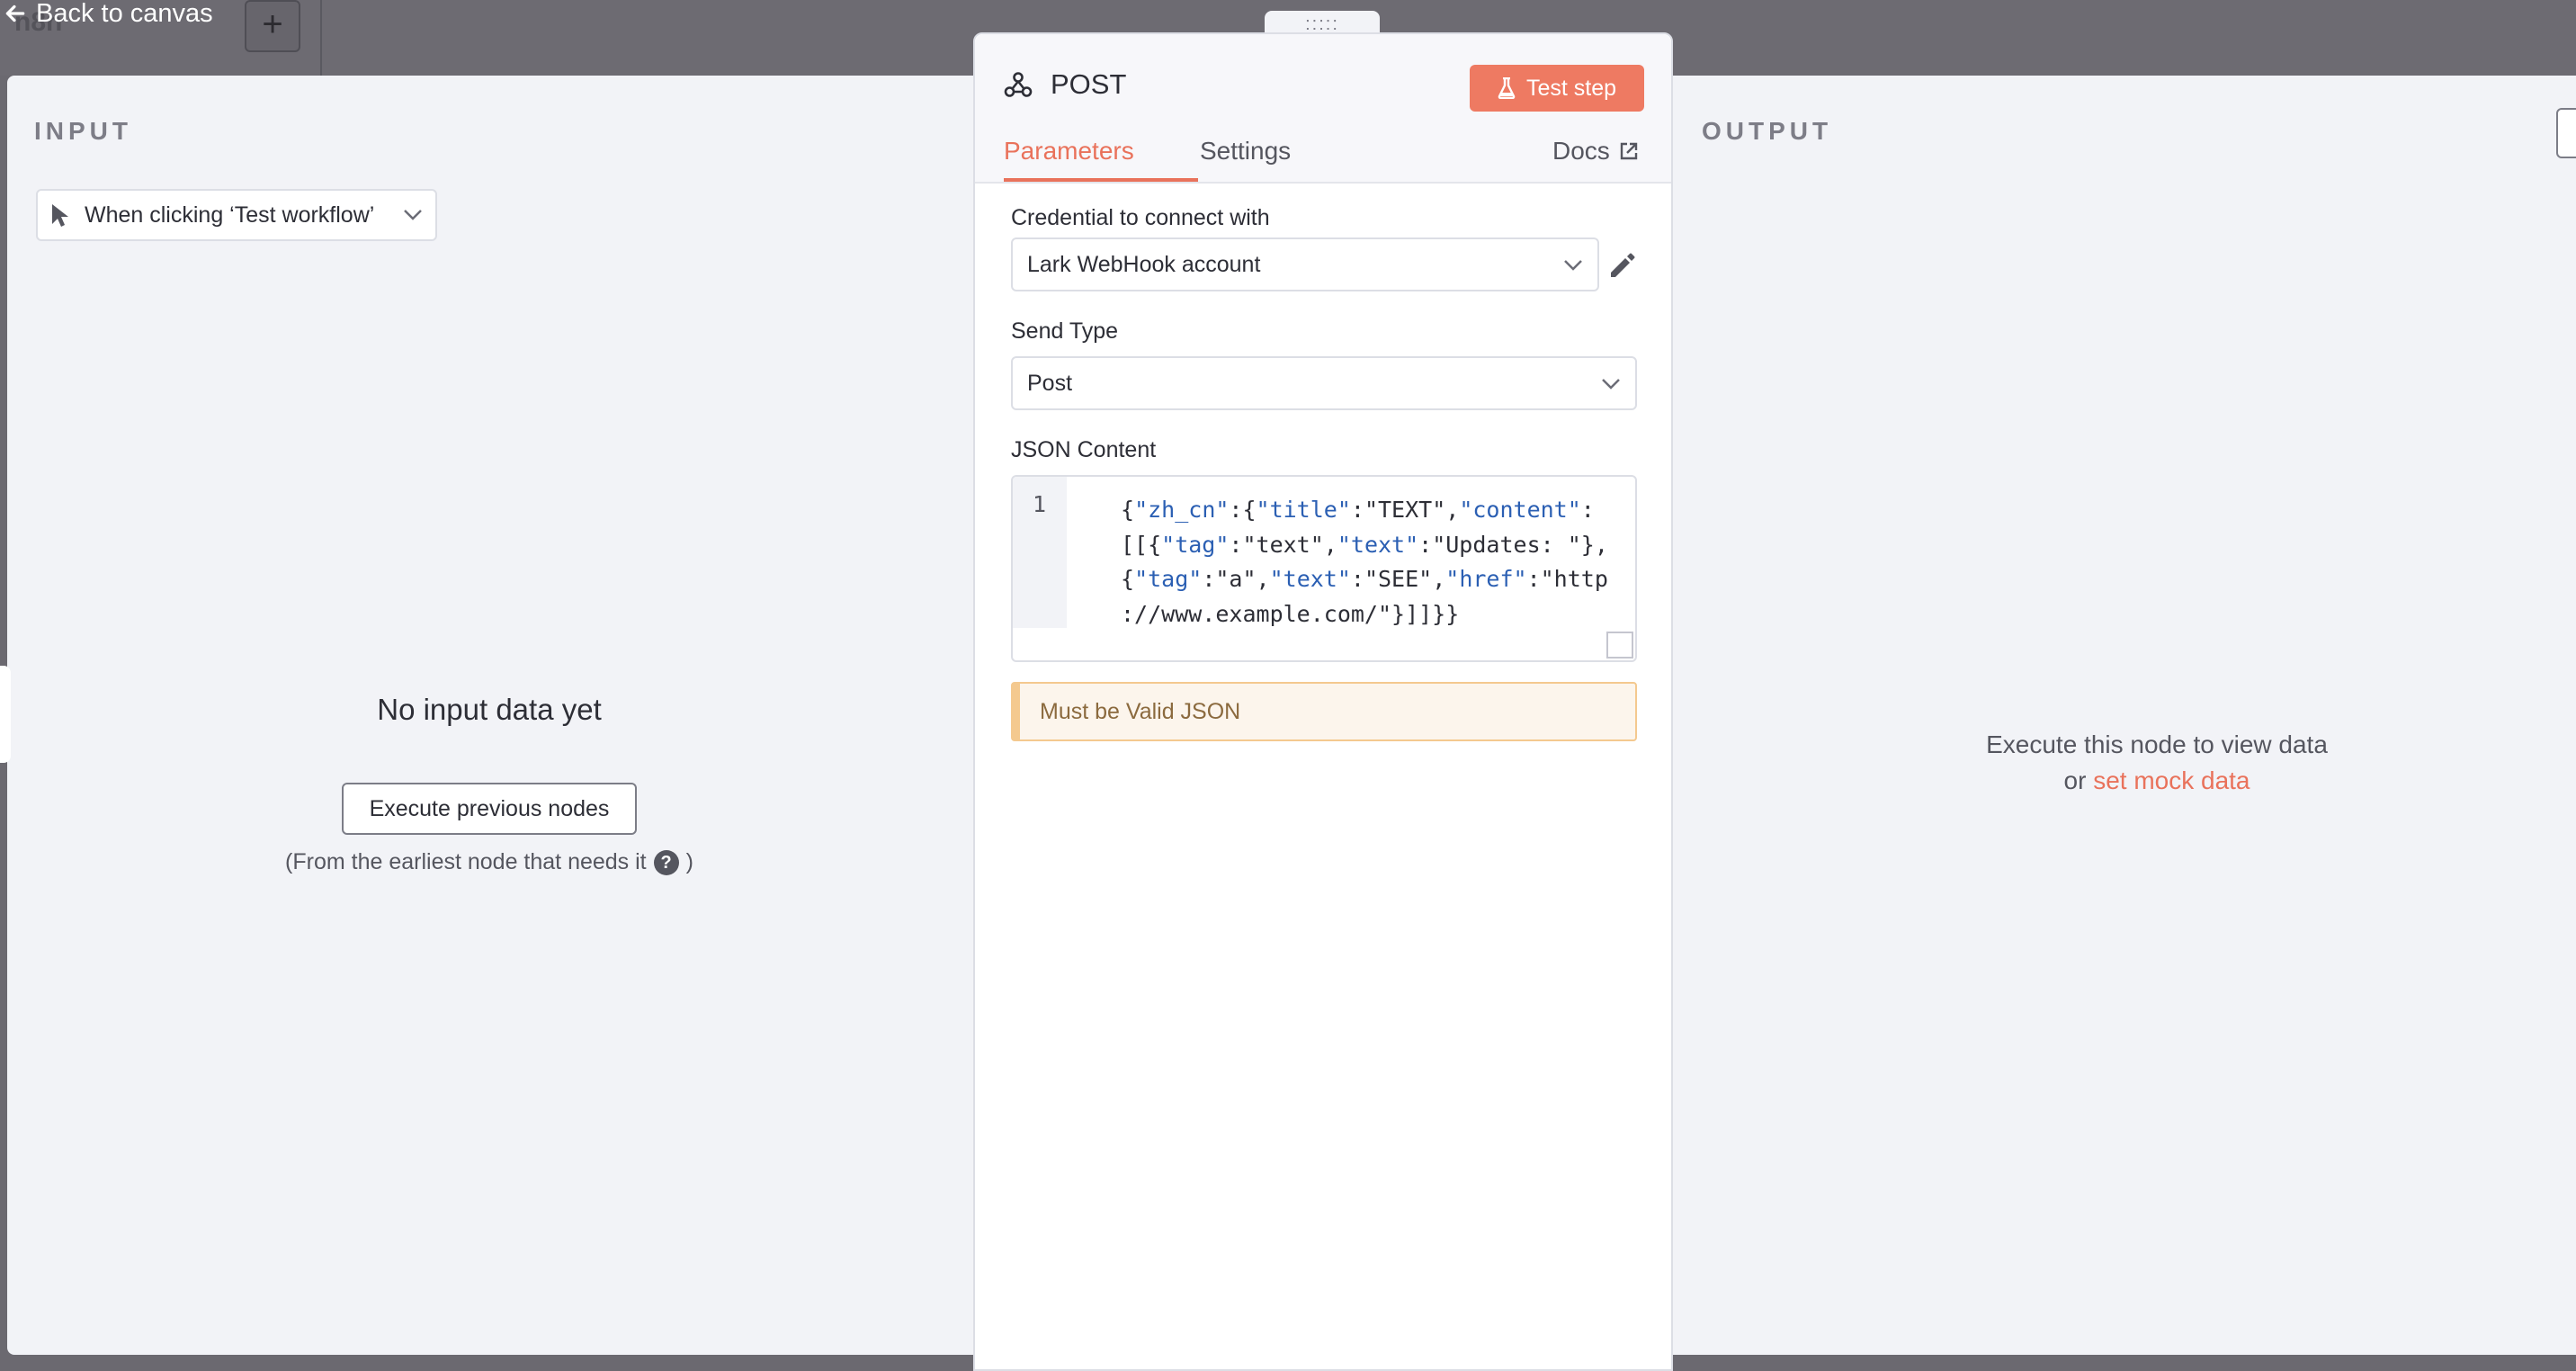 This screenshot has width=2576, height=1371. Describe the element at coordinates (489, 809) in the screenshot. I see `execute-previous-nodes-button: Execute previous nodes` at that location.